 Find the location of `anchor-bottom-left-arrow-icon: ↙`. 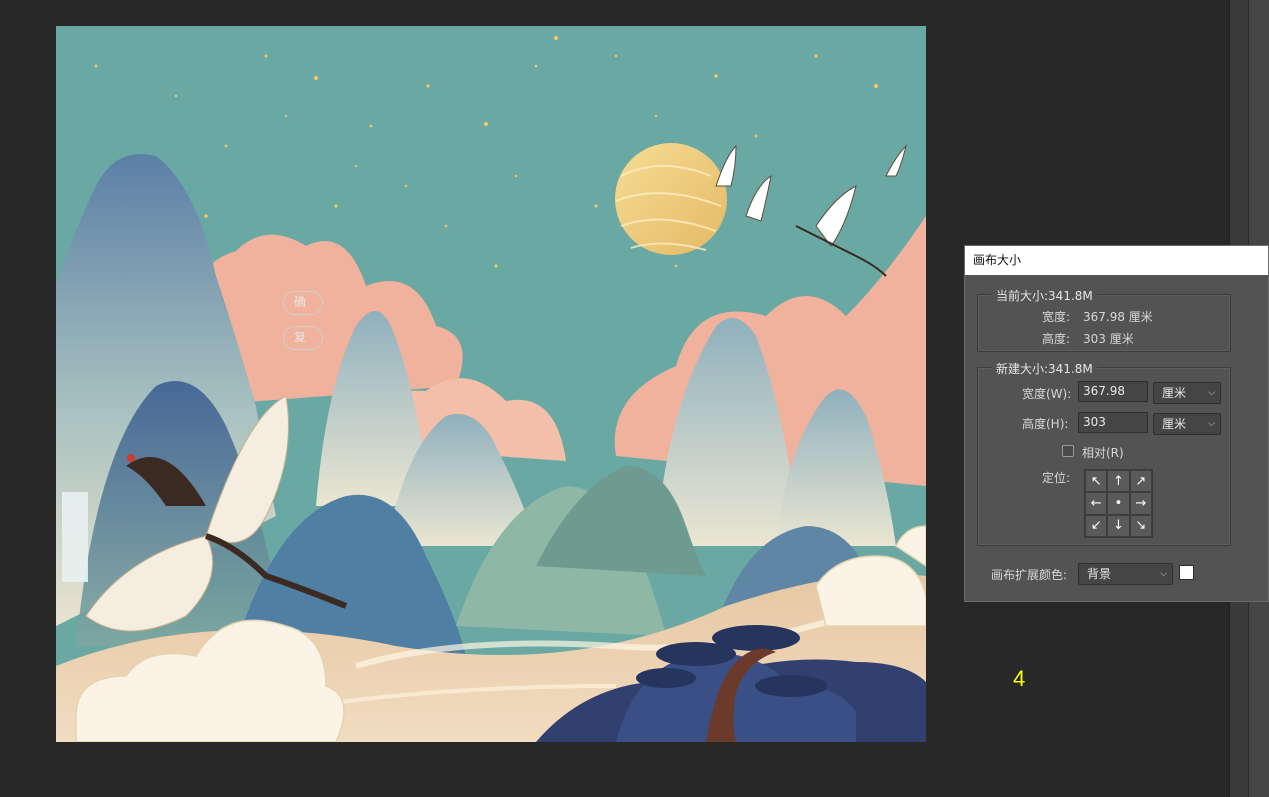

anchor-bottom-left-arrow-icon: ↙ is located at coordinates (1096, 525).